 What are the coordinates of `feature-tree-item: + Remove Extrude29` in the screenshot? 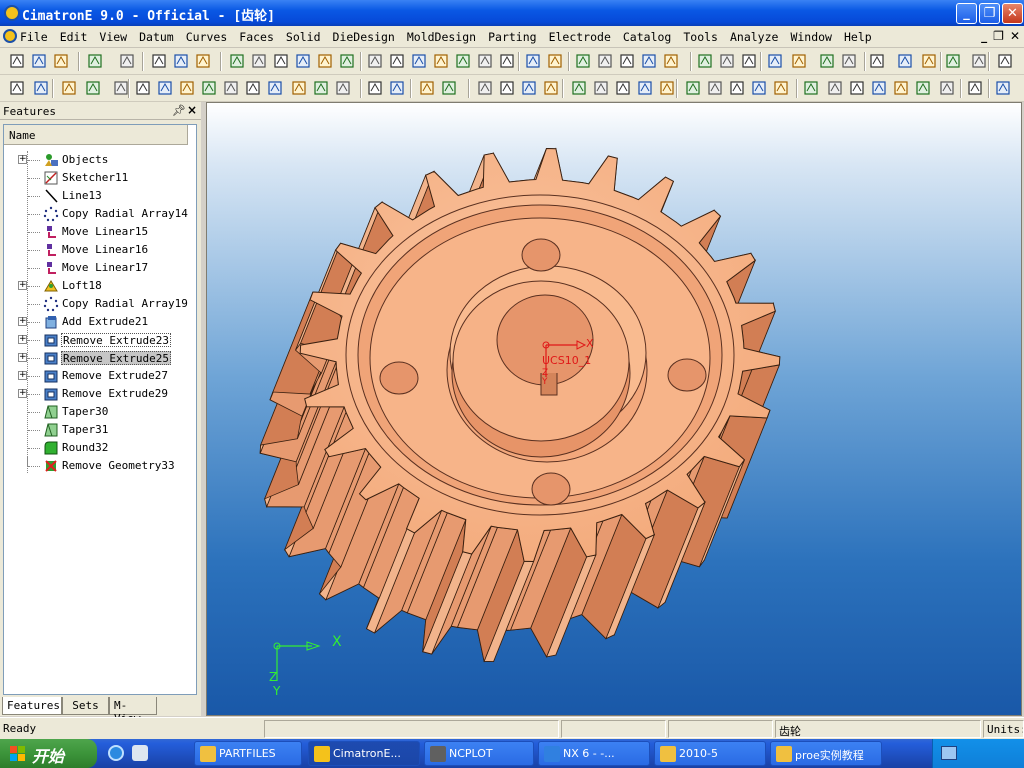 It's located at (100, 394).